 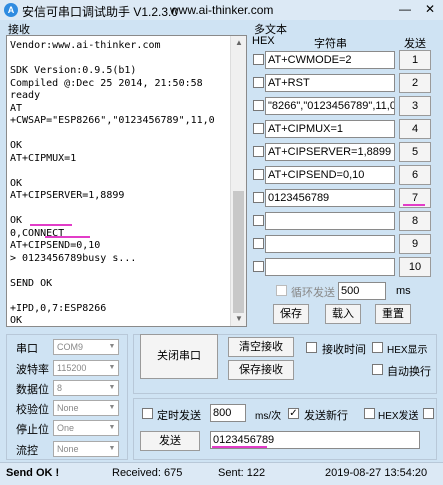 What do you see at coordinates (11, 10) in the screenshot?
I see `app-logo-icon: A` at bounding box center [11, 10].